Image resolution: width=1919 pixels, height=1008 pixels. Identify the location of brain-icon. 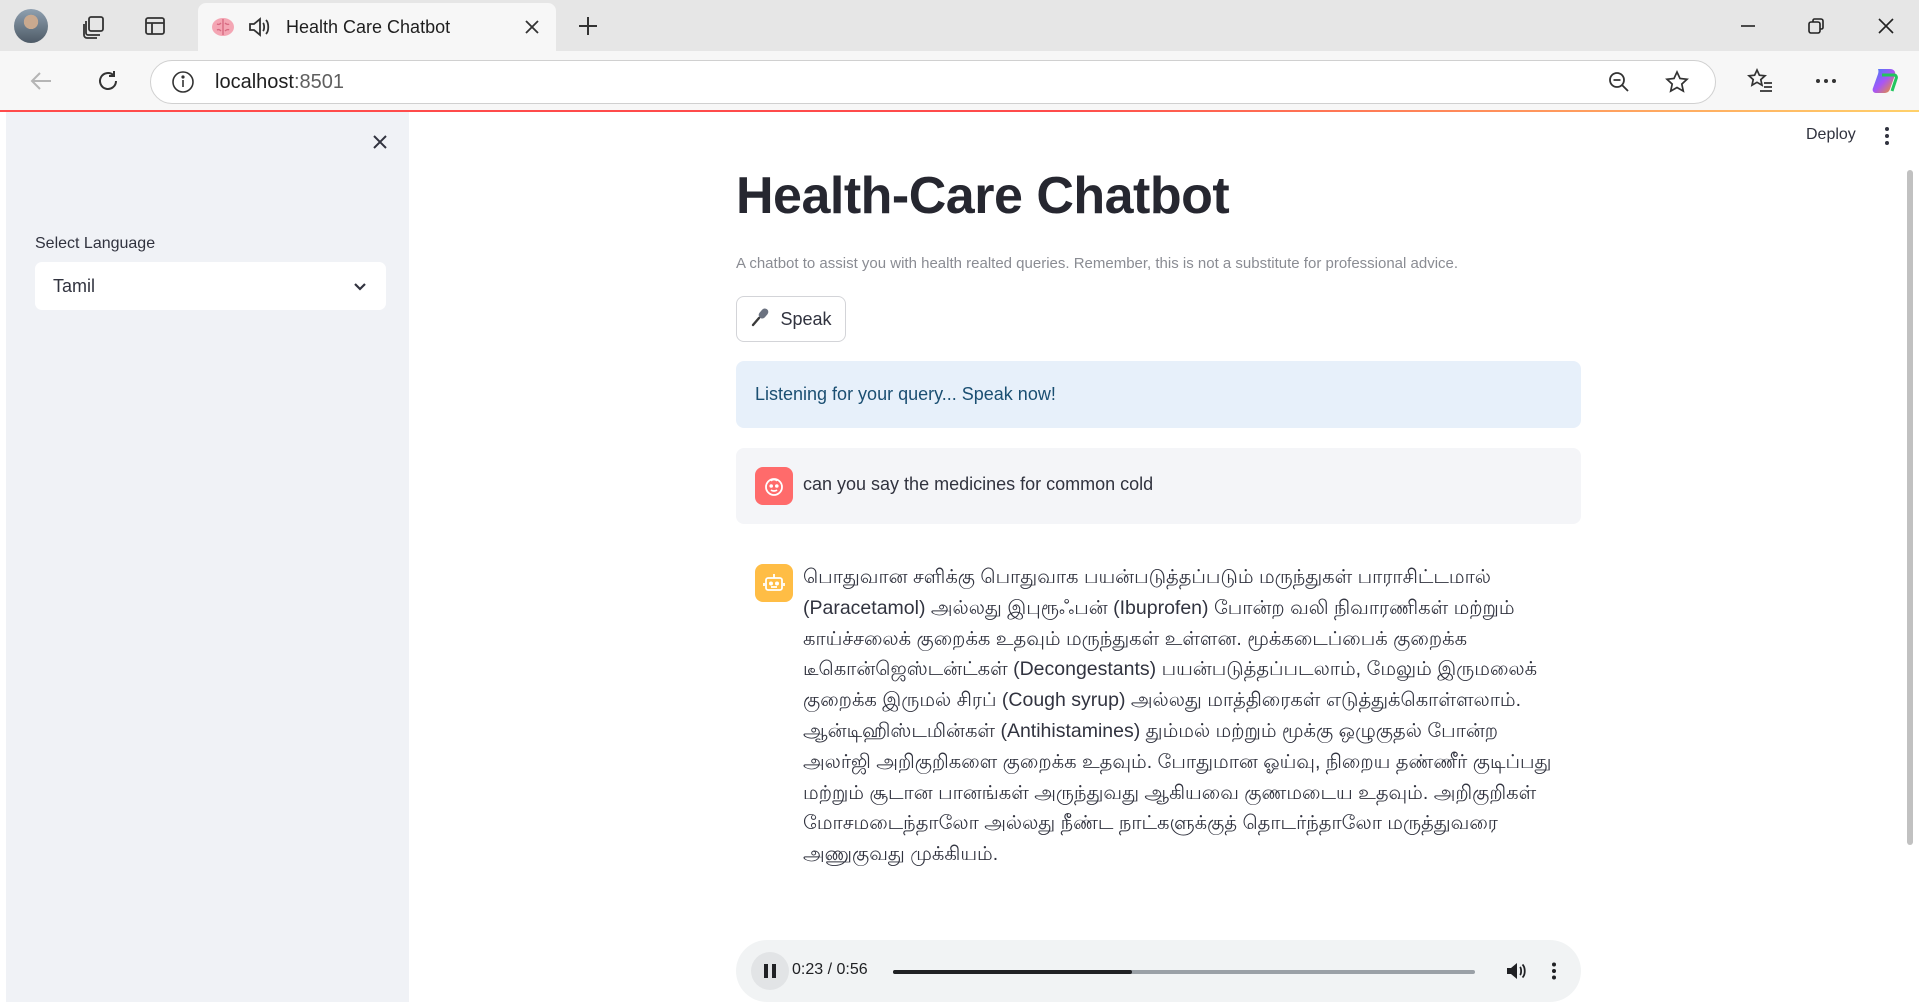
(223, 27).